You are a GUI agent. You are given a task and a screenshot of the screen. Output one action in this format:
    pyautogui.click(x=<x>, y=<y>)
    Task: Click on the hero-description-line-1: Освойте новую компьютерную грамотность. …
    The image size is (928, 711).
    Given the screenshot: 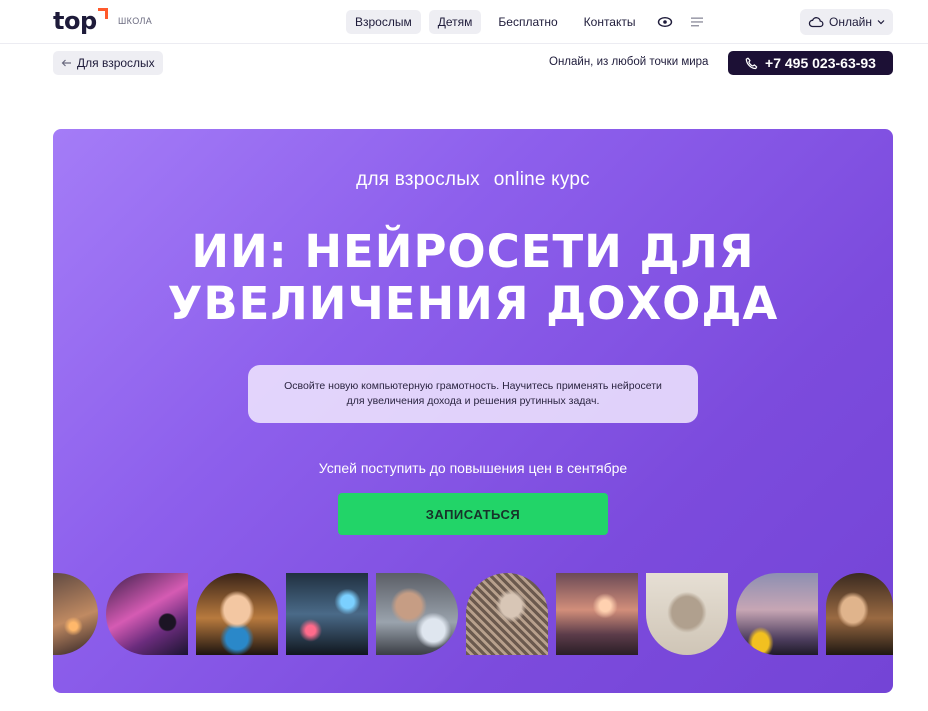 What is the action you would take?
    pyautogui.click(x=473, y=386)
    